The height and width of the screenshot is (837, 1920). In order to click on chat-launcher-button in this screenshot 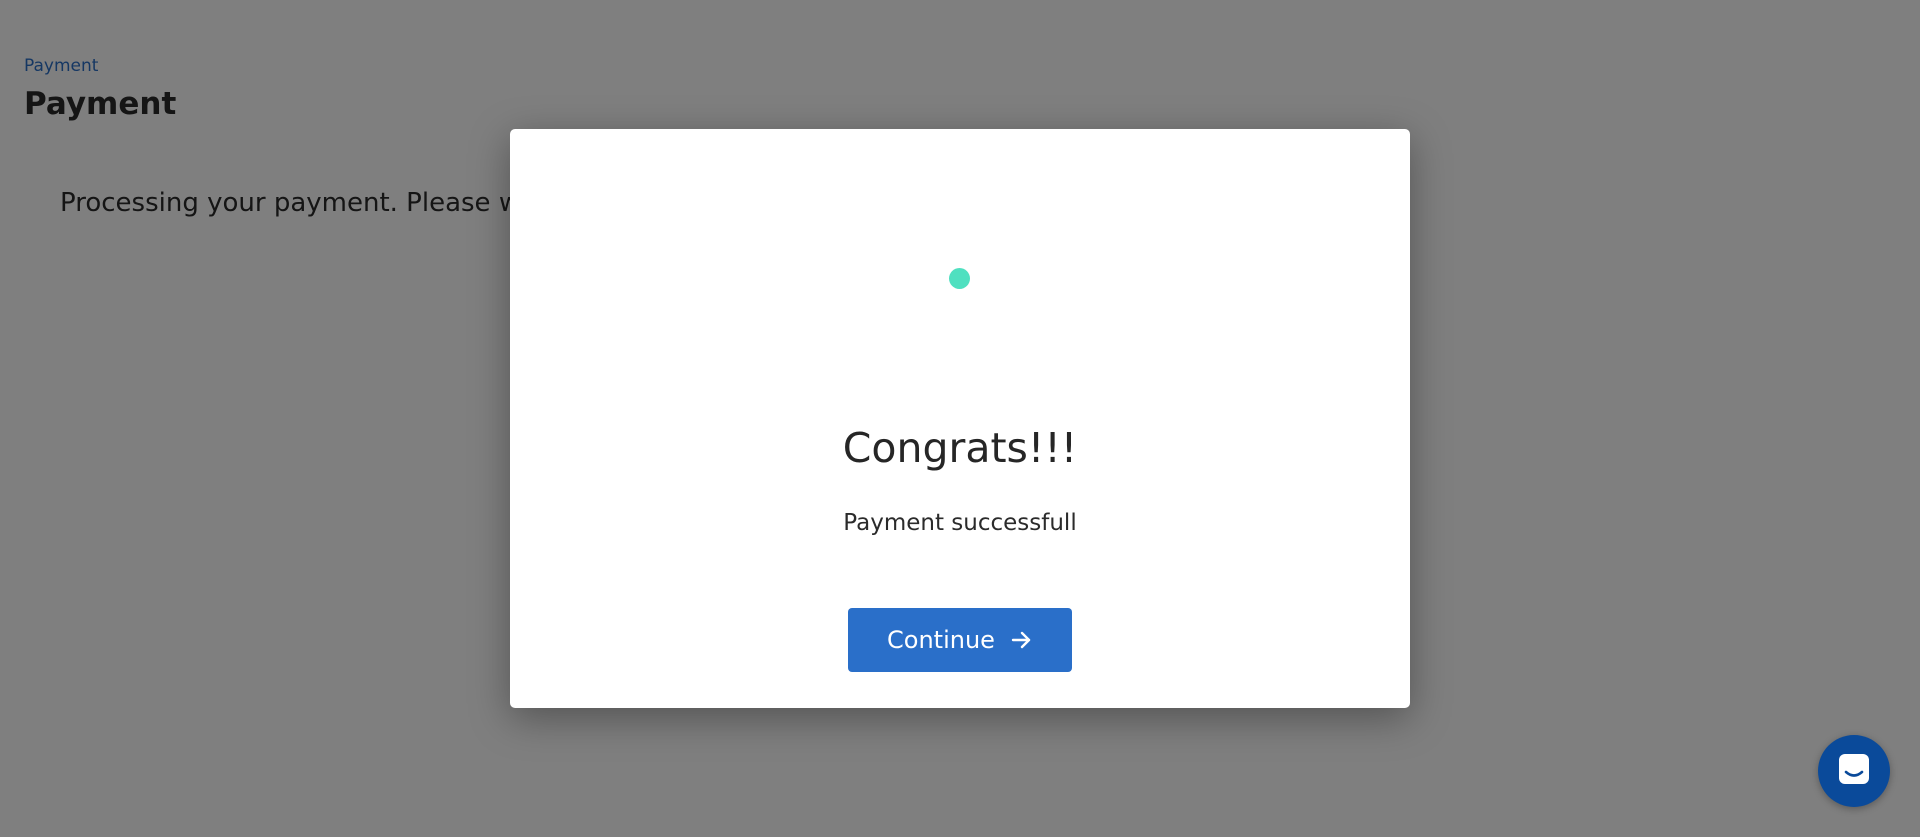, I will do `click(1854, 771)`.